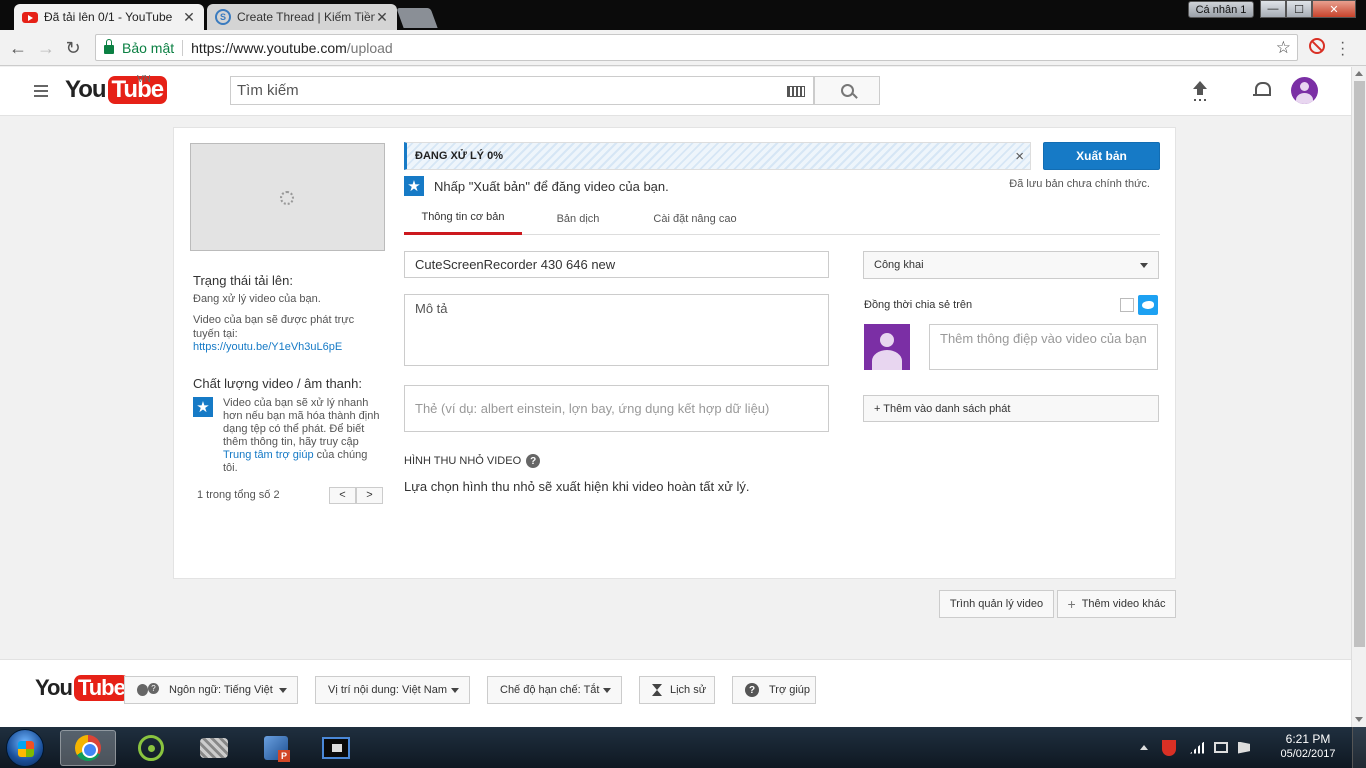 The height and width of the screenshot is (768, 1366). I want to click on lock-icon, so click(109, 46).